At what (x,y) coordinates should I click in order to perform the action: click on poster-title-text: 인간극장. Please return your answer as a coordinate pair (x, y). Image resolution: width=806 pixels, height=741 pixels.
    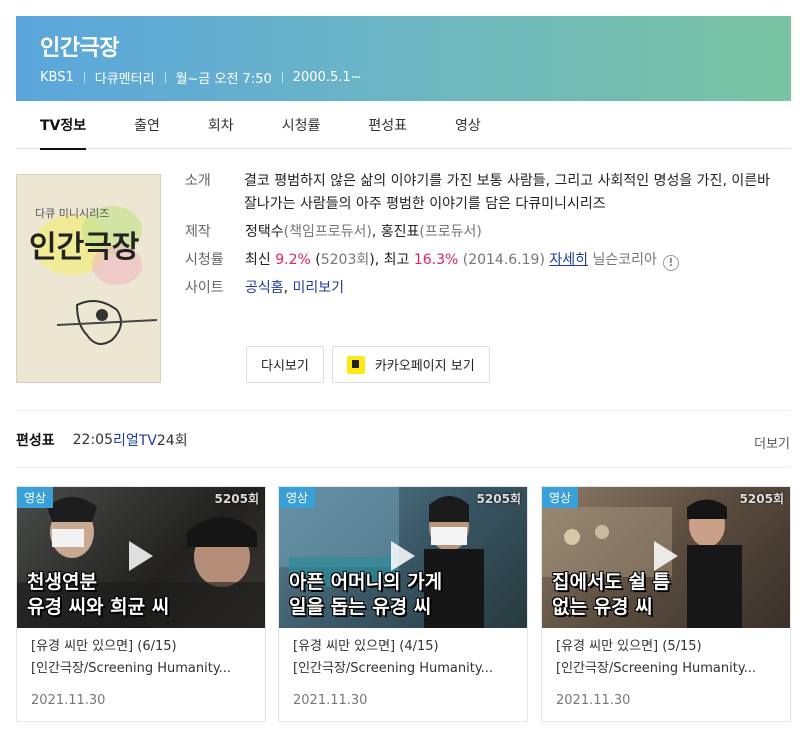
    Looking at the image, I should click on (84, 247).